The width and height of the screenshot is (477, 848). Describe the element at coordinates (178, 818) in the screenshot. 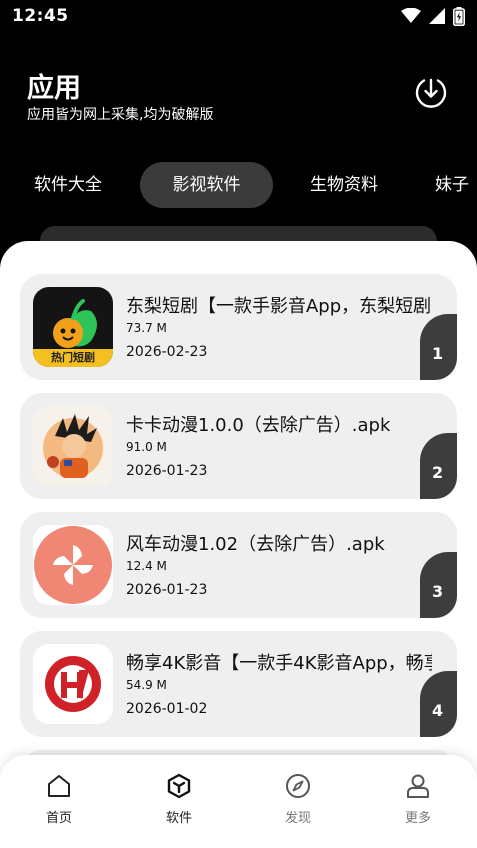

I see `nav-label: 软件` at that location.